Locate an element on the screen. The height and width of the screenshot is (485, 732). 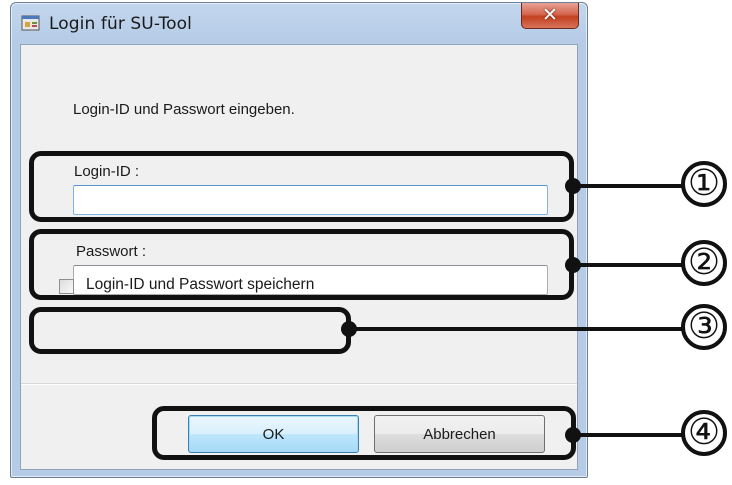
title-bar: Login für SU-Tool ✕ is located at coordinates (299, 23).